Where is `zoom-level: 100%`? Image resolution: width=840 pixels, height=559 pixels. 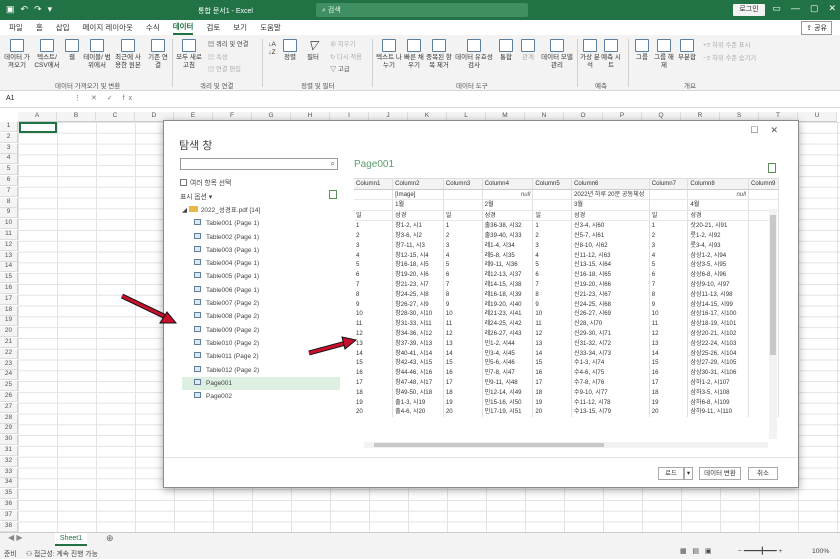
zoom-level: 100% is located at coordinates (820, 551).